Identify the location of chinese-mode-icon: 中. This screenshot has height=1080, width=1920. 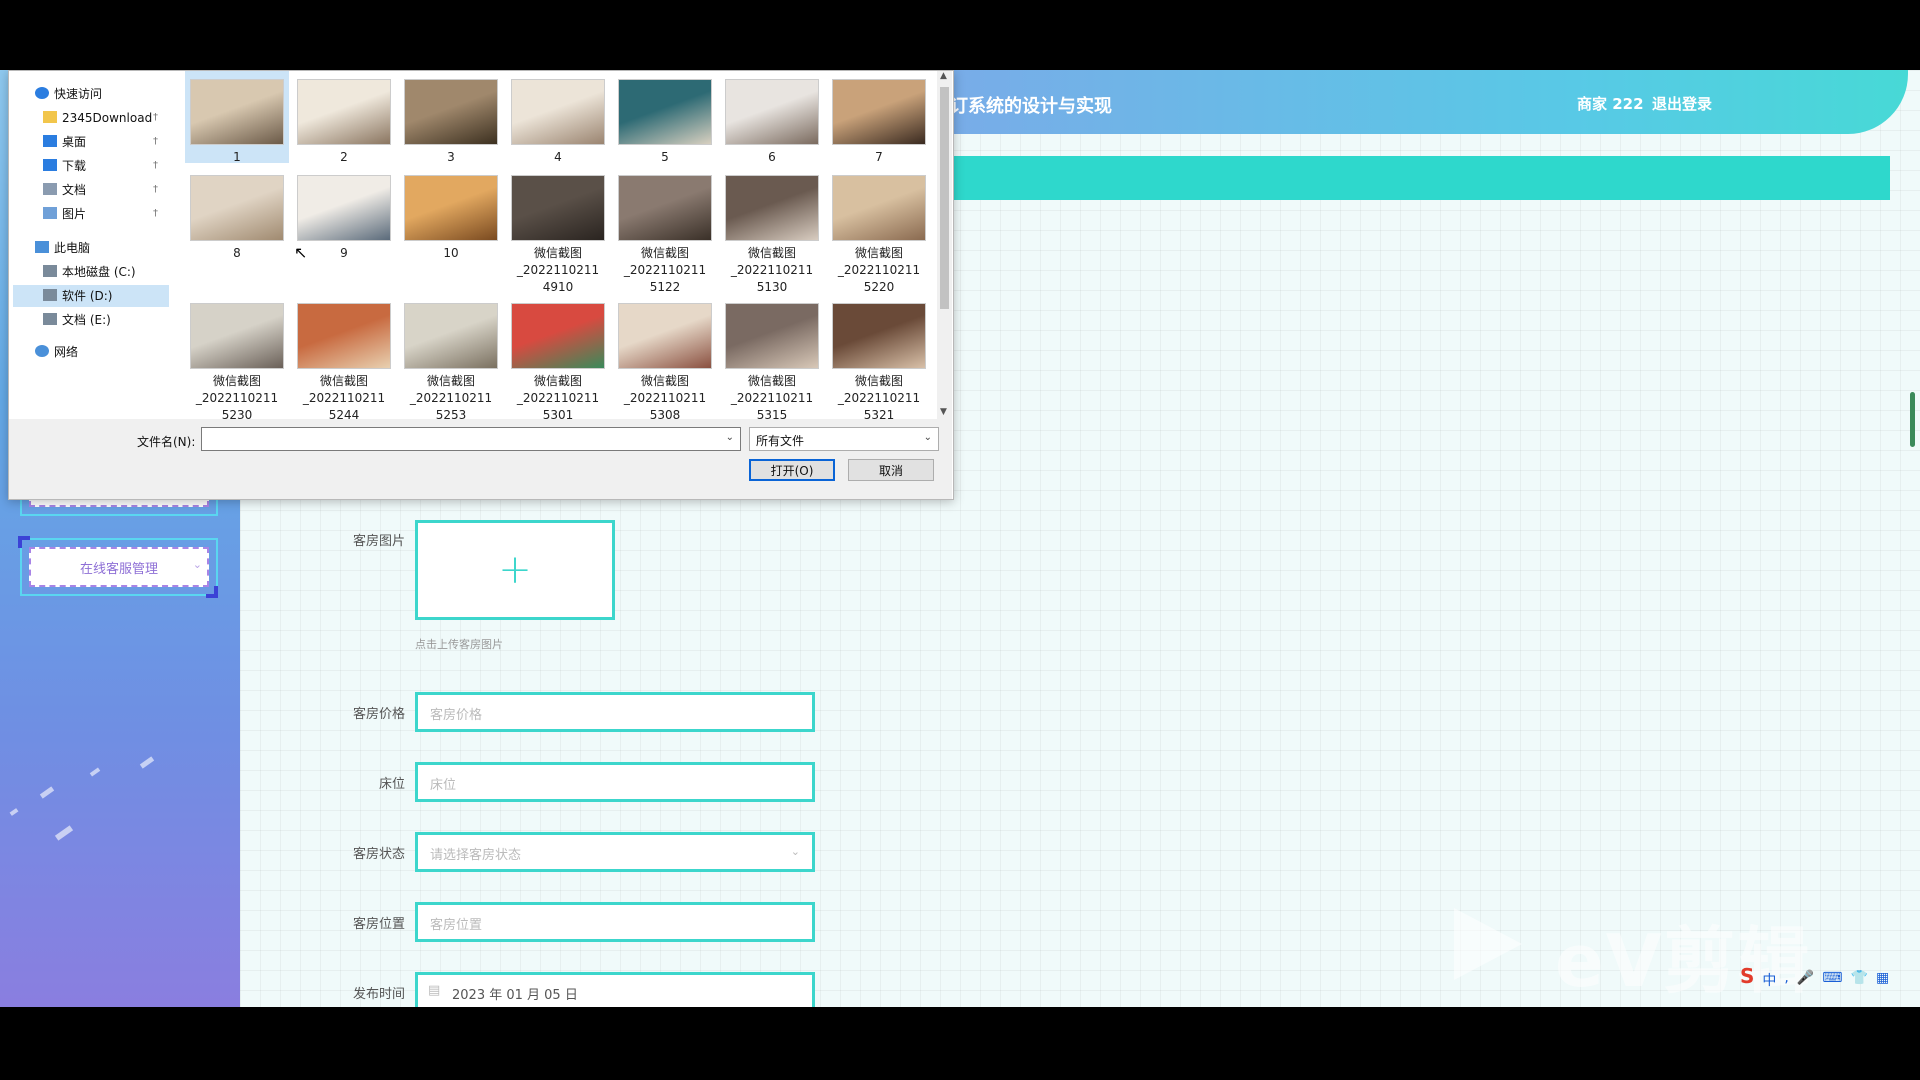
(1769, 980).